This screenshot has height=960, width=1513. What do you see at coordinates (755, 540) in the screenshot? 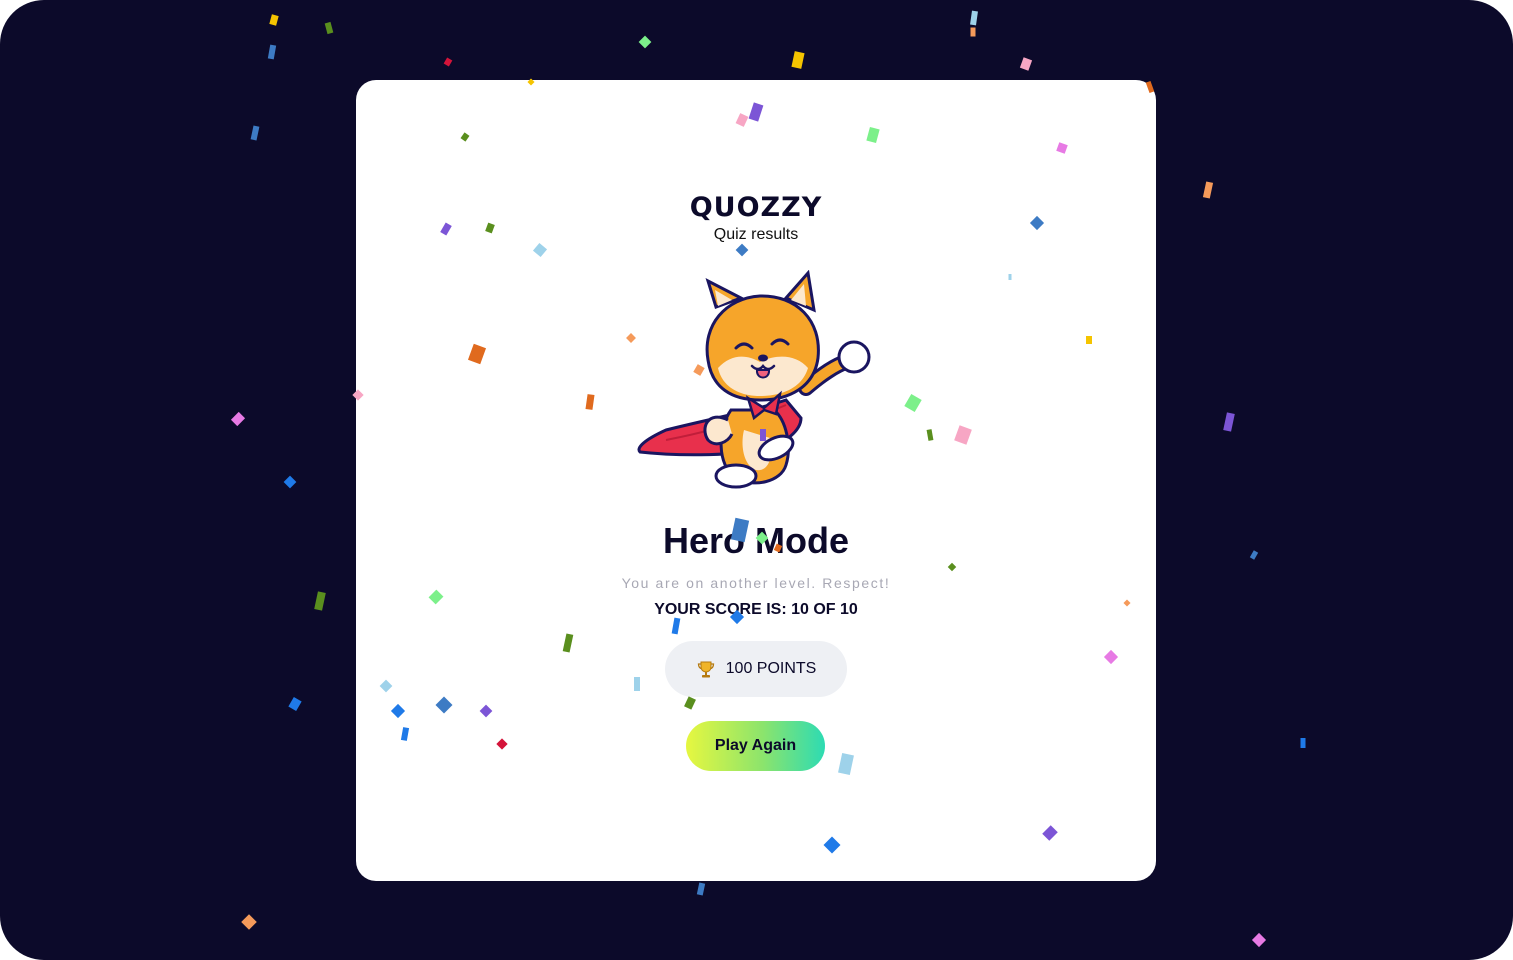
I see `result-title: Hero Mode` at bounding box center [755, 540].